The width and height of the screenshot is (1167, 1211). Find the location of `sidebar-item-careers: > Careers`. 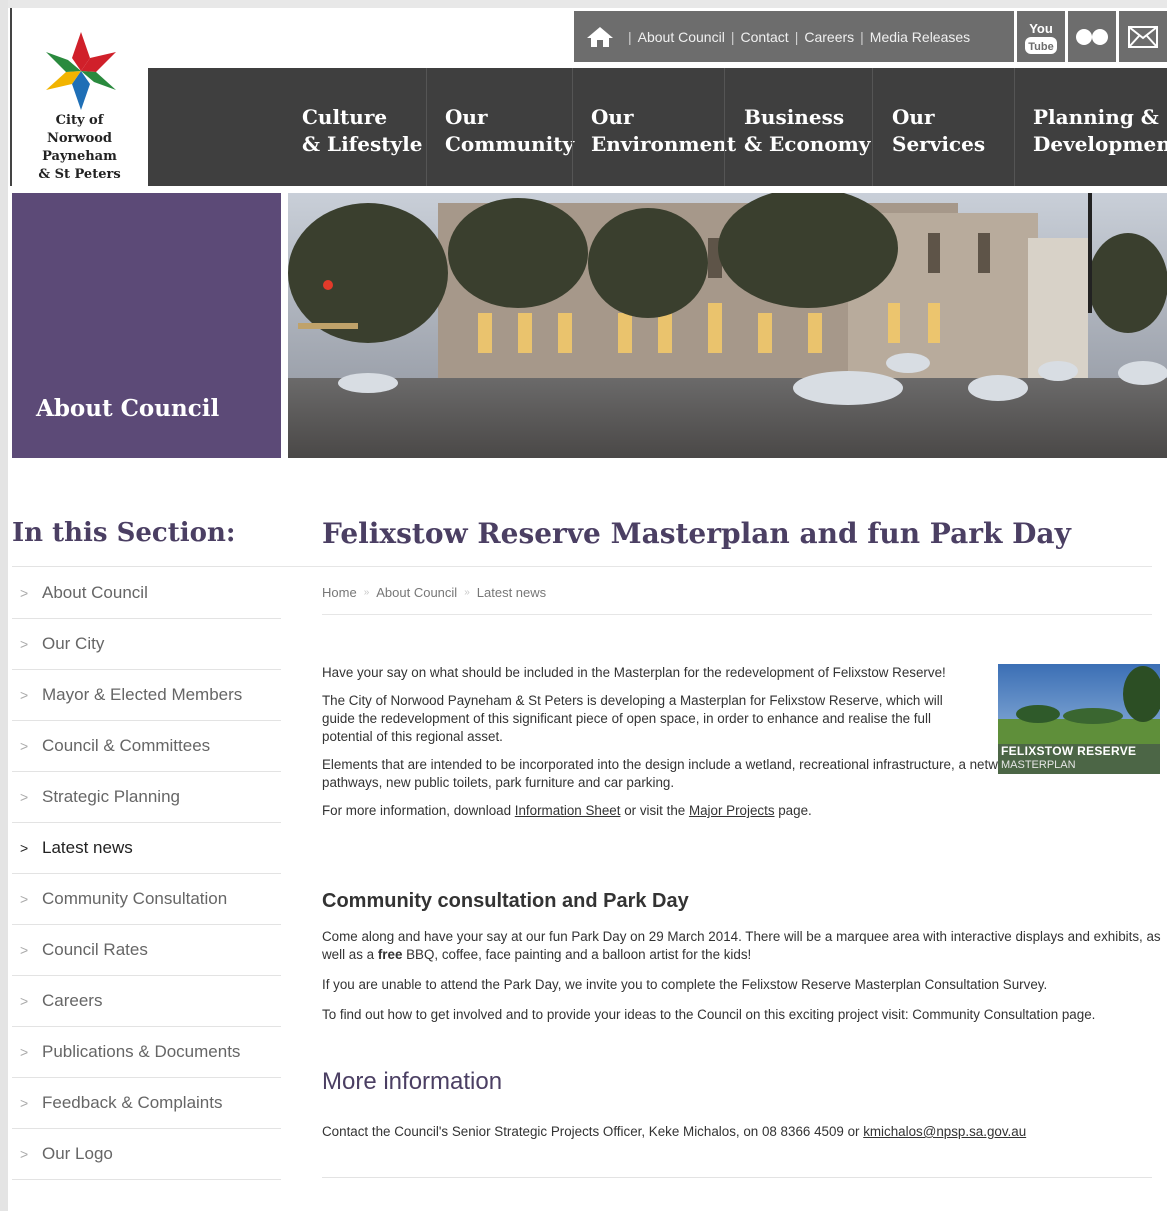

sidebar-item-careers: > Careers is located at coordinates (146, 1001).